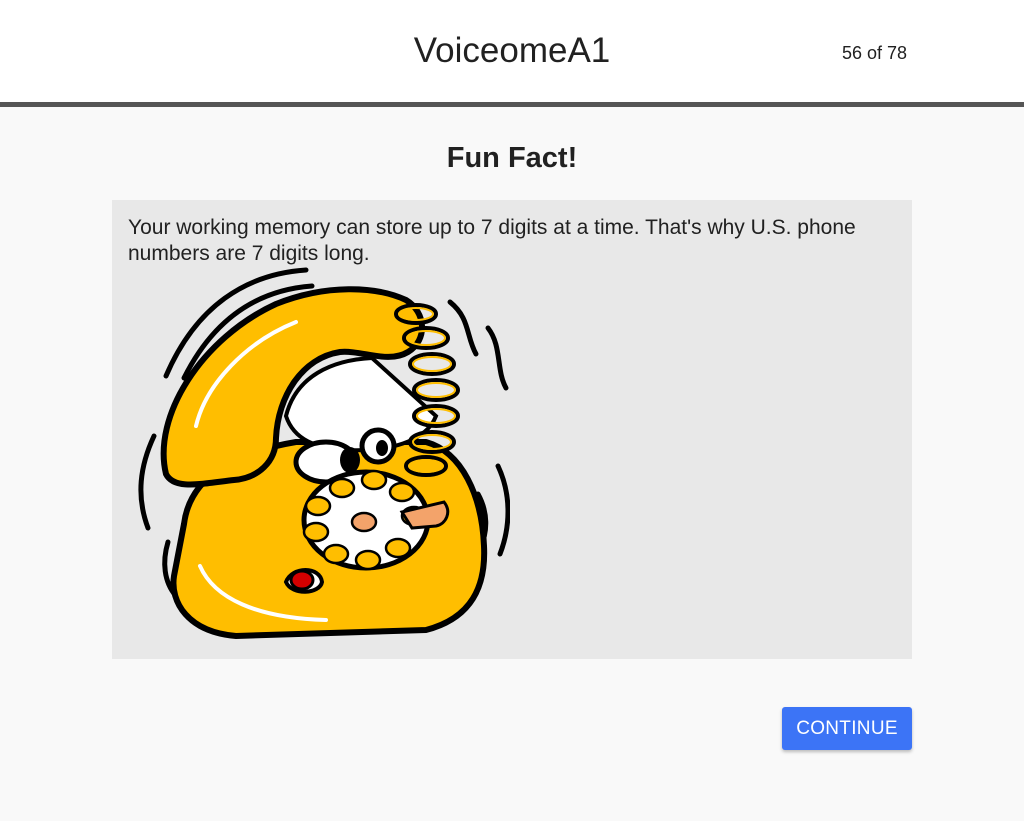  What do you see at coordinates (512, 158) in the screenshot?
I see `page-title: Fun Fact!` at bounding box center [512, 158].